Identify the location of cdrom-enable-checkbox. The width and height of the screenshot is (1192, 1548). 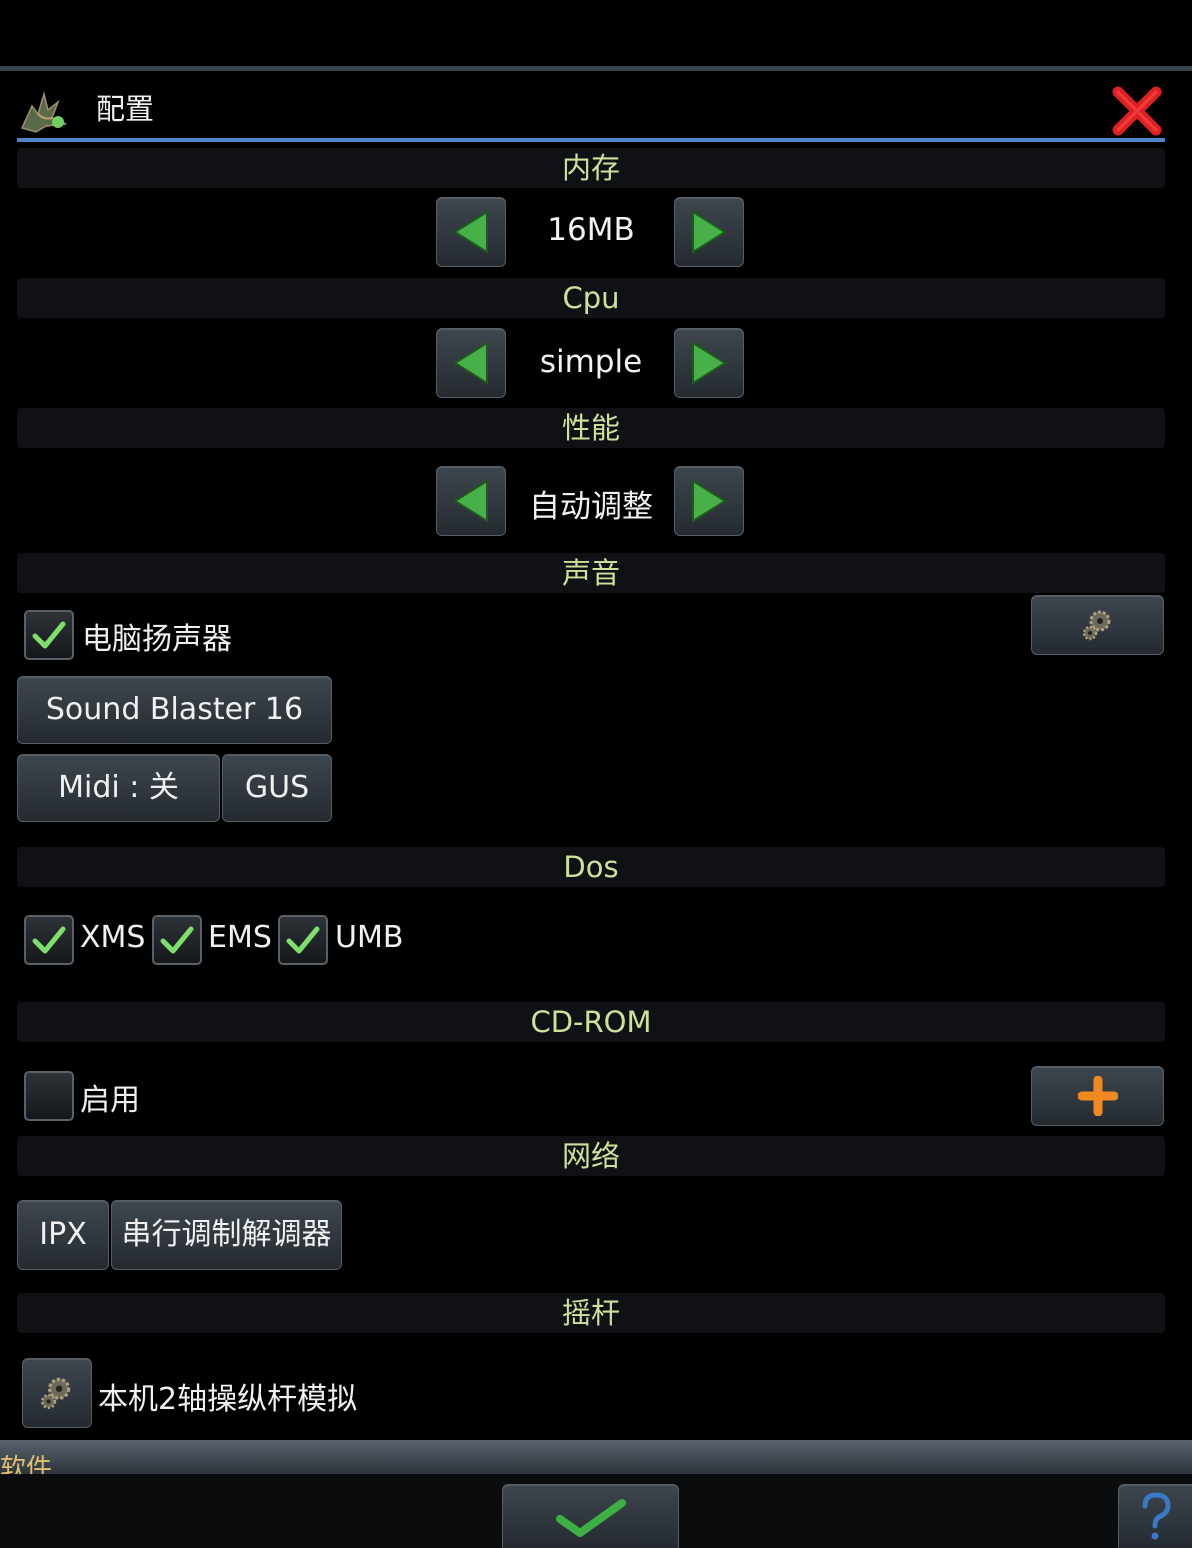
(49, 1096).